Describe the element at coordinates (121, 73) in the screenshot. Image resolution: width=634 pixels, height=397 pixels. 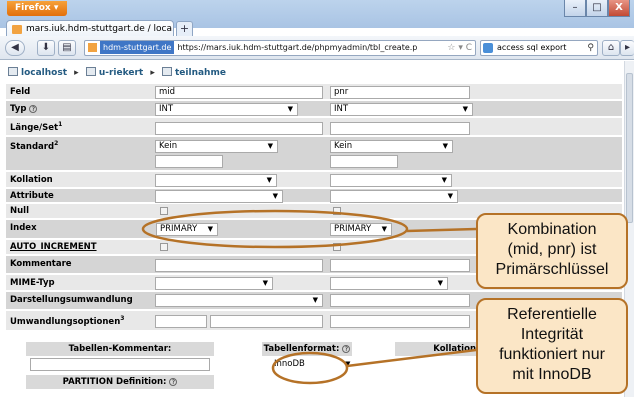
I see `breadcrumb-database: u-riekert` at that location.